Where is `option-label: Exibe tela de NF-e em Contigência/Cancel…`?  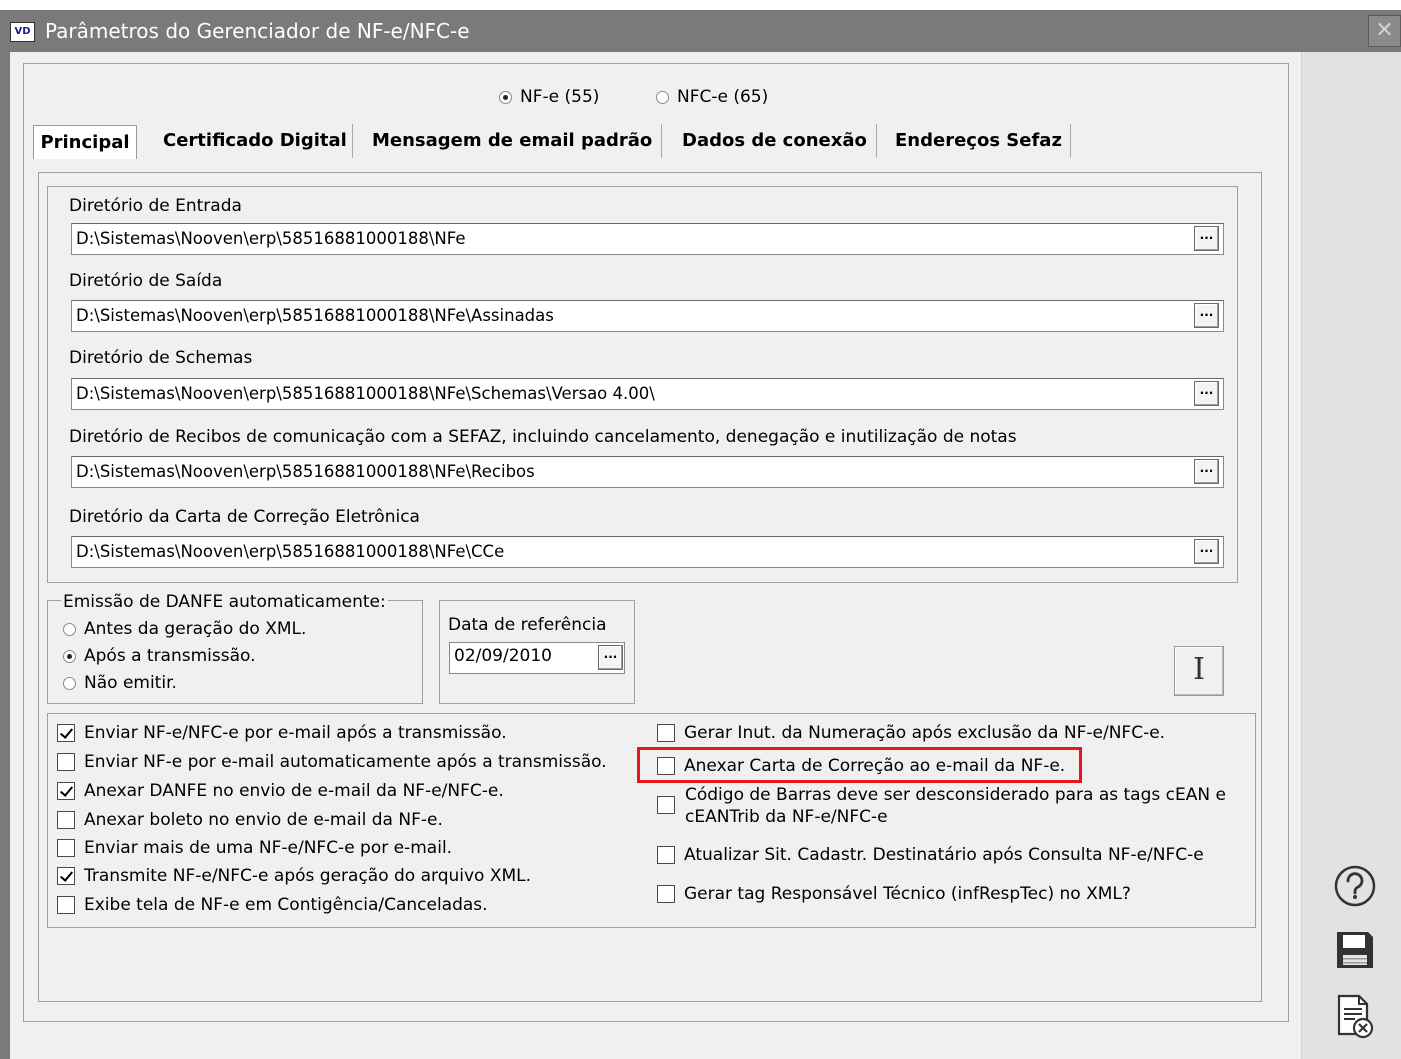
option-label: Exibe tela de NF-e em Contigência/Cancel… is located at coordinates (286, 905).